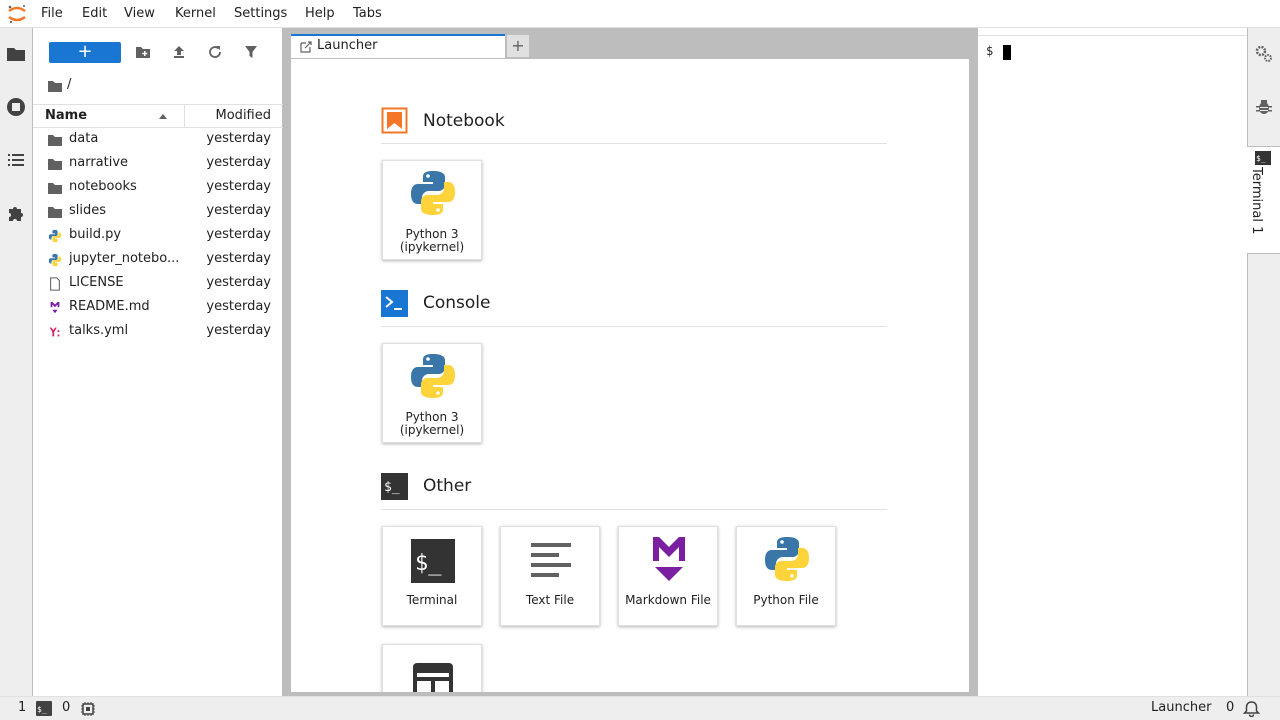 This screenshot has height=720, width=1280. I want to click on file-row: talks.yml yesterday, so click(158, 332).